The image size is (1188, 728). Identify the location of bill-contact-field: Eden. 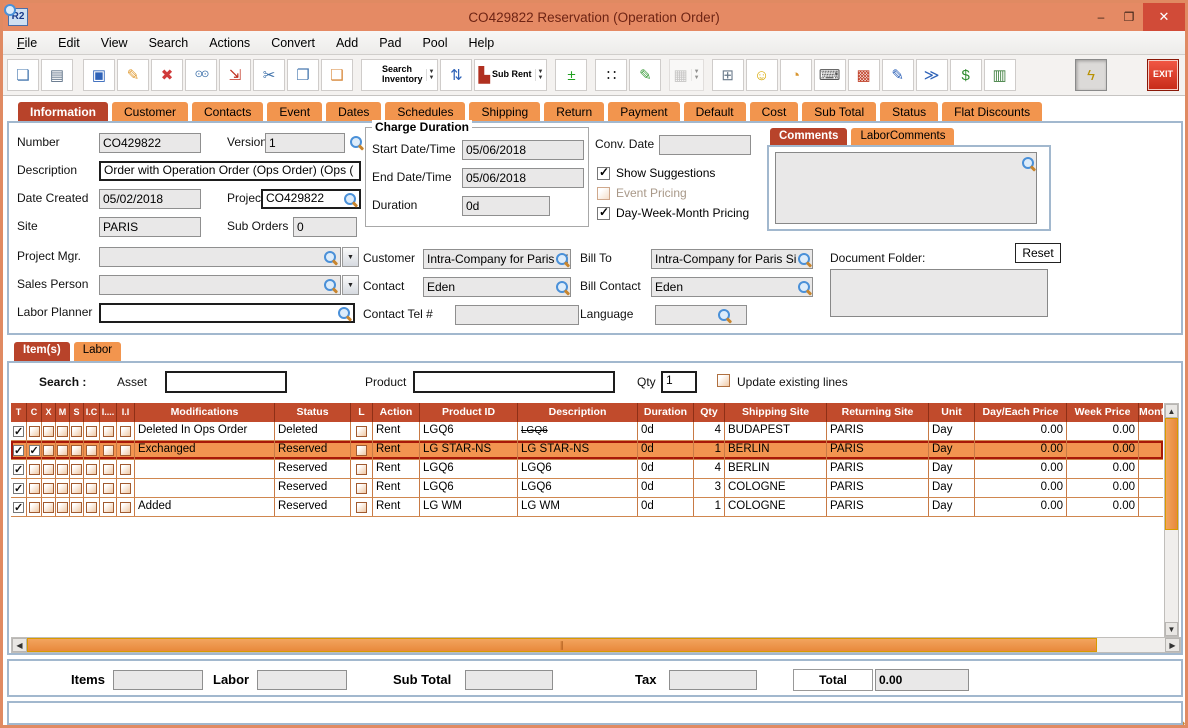
(732, 287).